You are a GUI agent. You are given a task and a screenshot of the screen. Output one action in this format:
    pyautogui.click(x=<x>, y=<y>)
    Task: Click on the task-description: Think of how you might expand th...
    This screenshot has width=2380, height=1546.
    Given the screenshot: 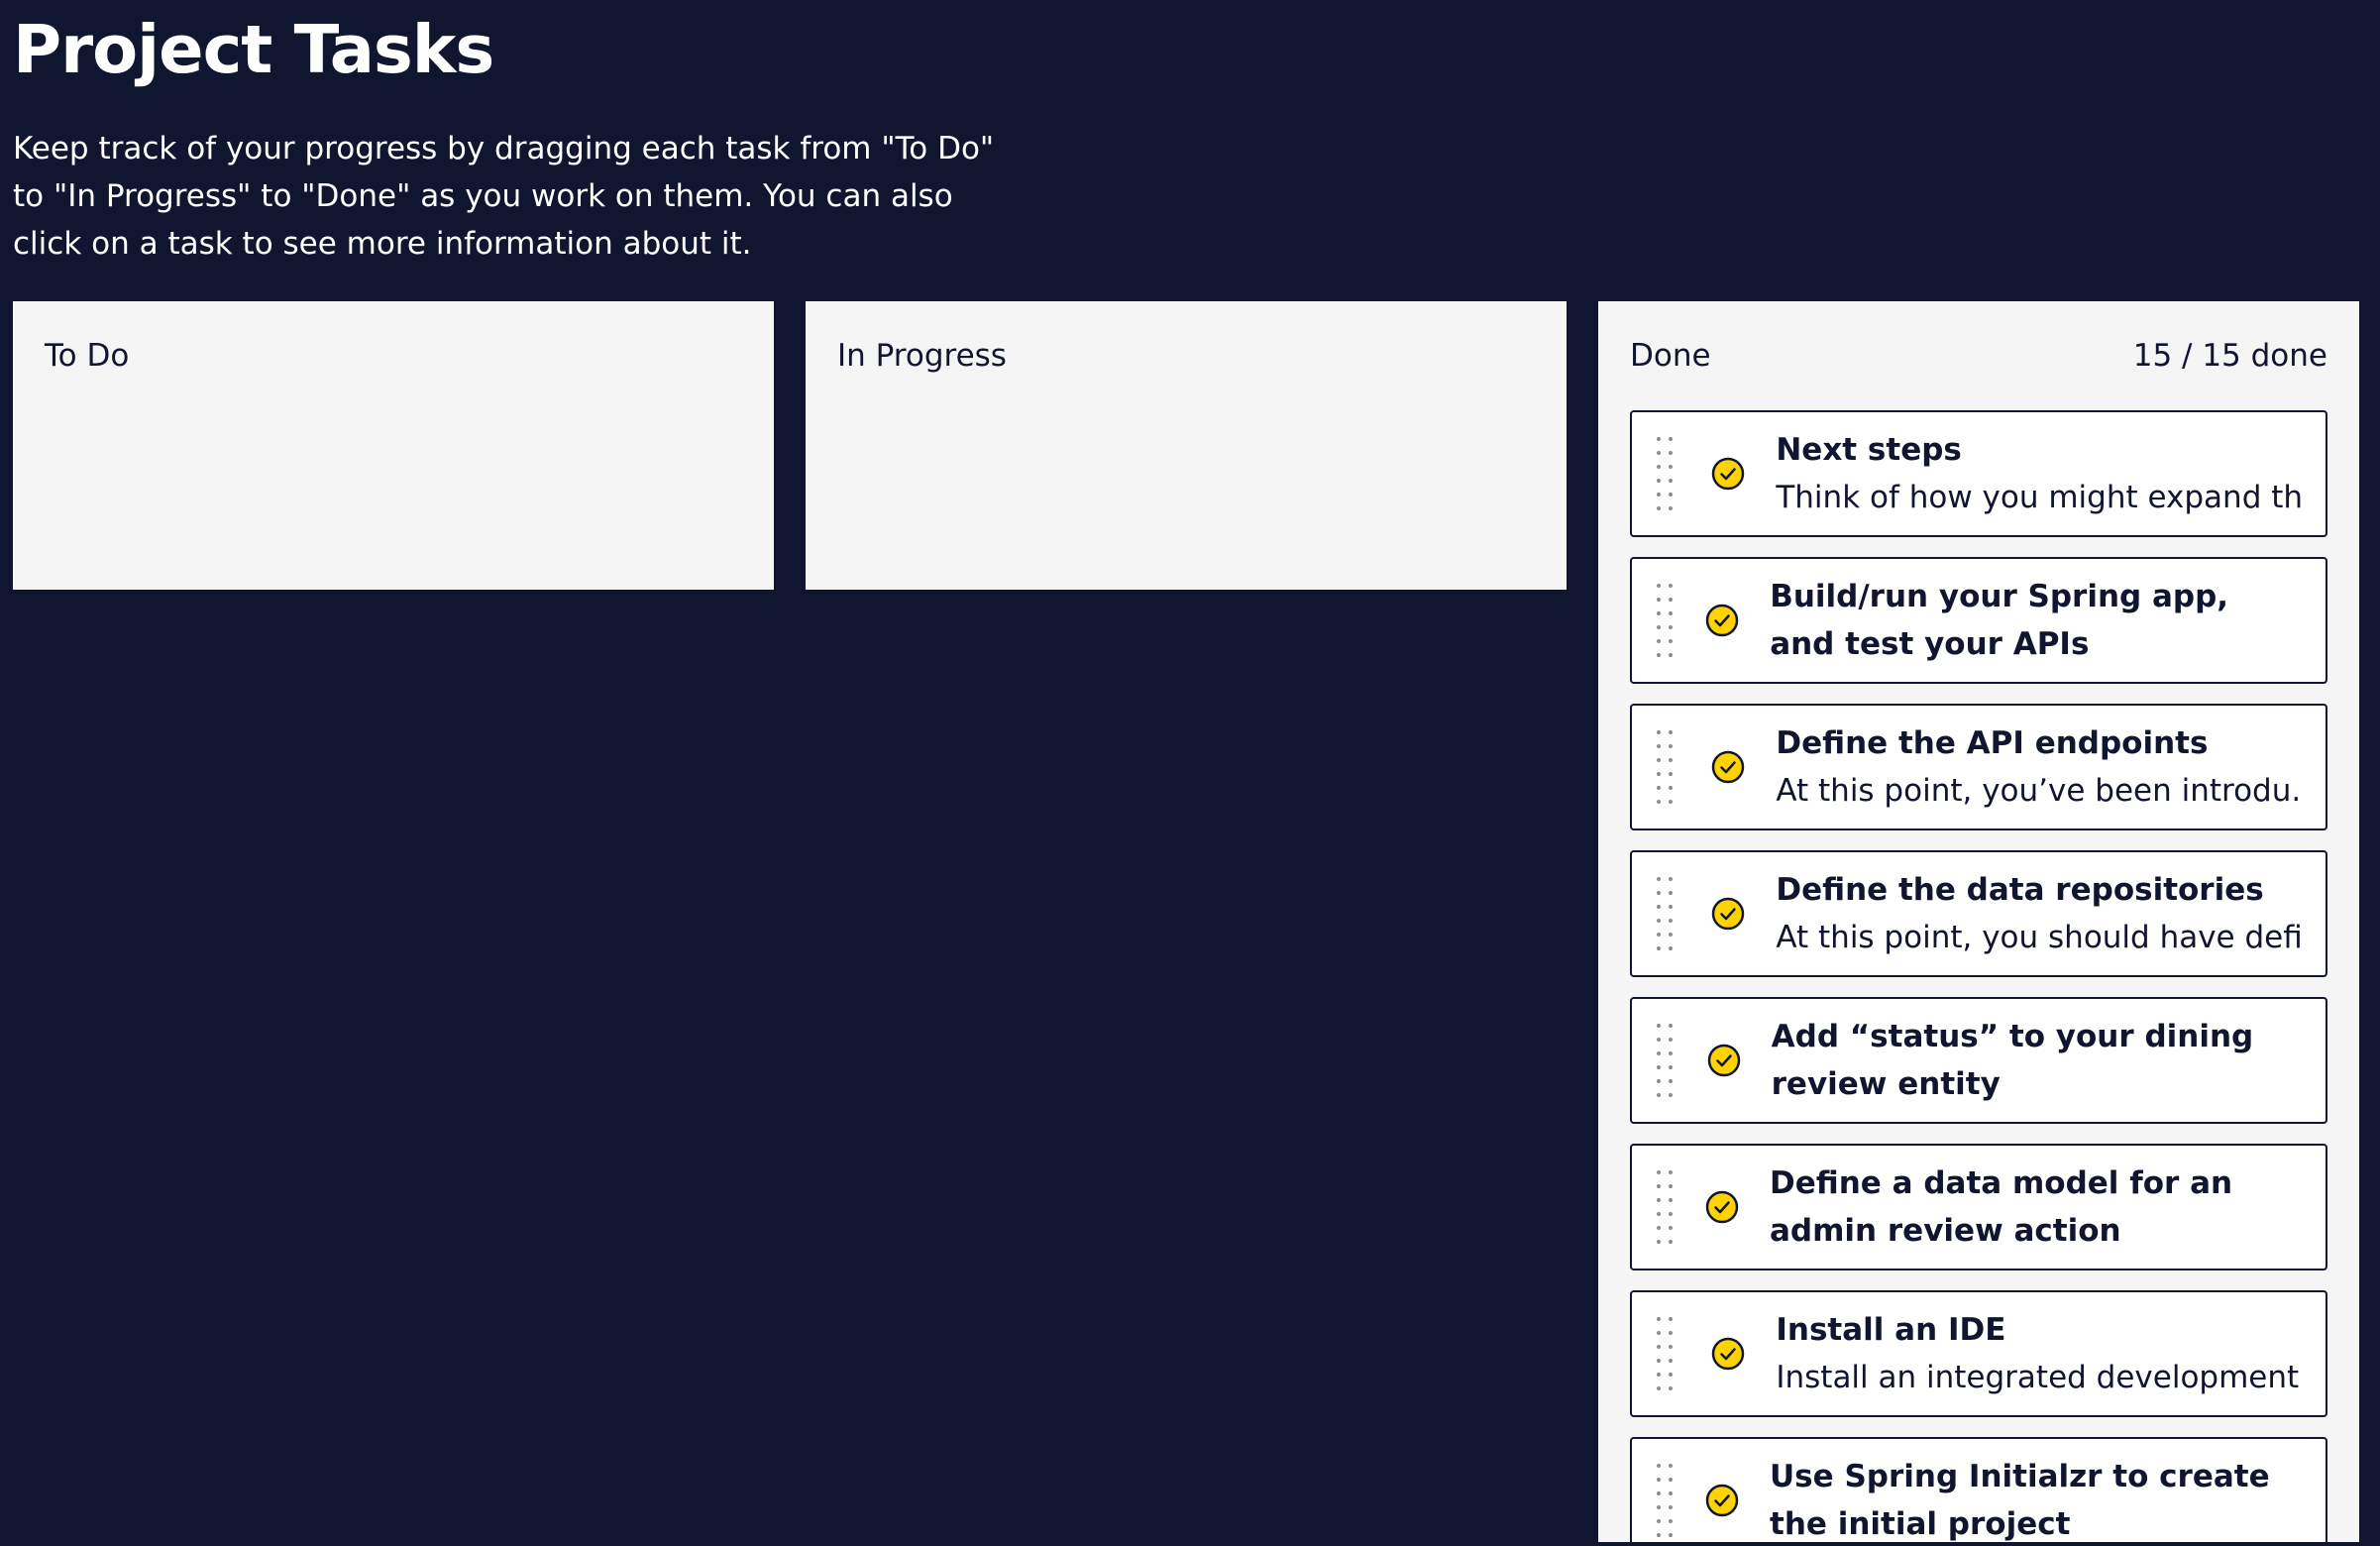 What is the action you would take?
    pyautogui.click(x=2039, y=497)
    